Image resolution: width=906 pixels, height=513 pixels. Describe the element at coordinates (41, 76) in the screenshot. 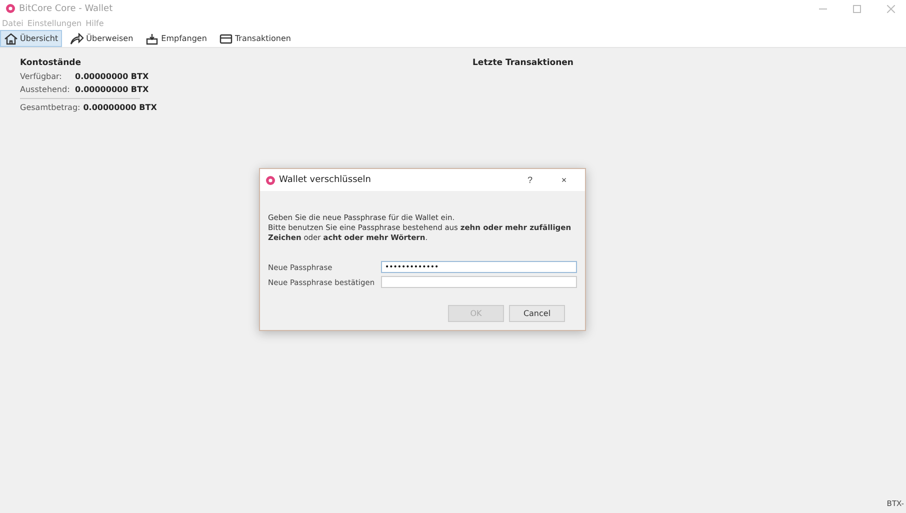

I see `balance-label: Verfügbar:` at that location.